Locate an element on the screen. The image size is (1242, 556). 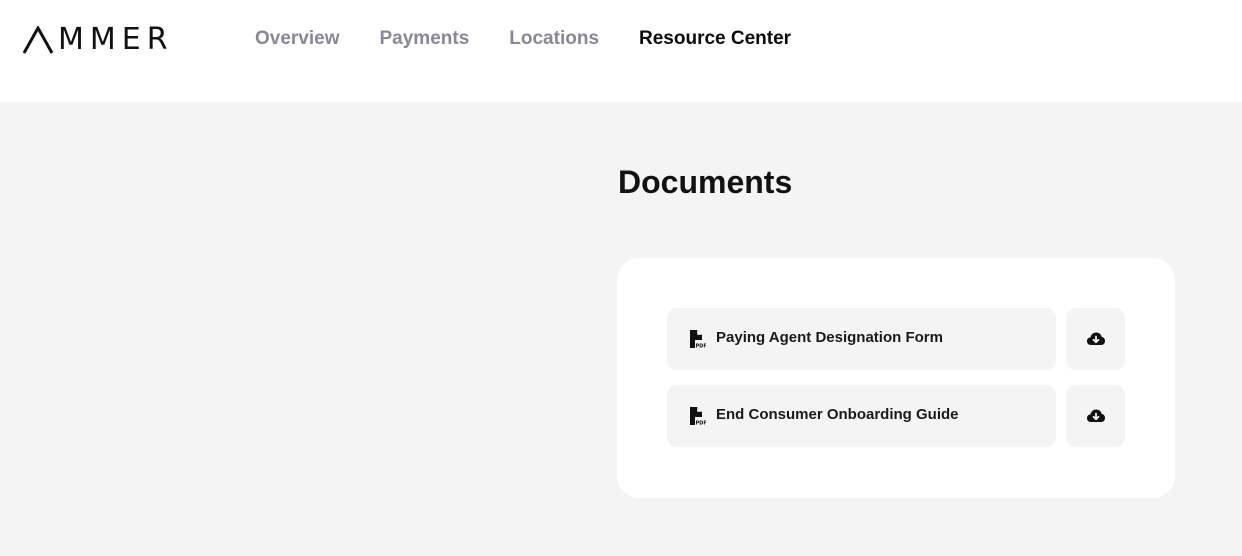
download-button-end-consumer-onboarding-guide is located at coordinates (1095, 416).